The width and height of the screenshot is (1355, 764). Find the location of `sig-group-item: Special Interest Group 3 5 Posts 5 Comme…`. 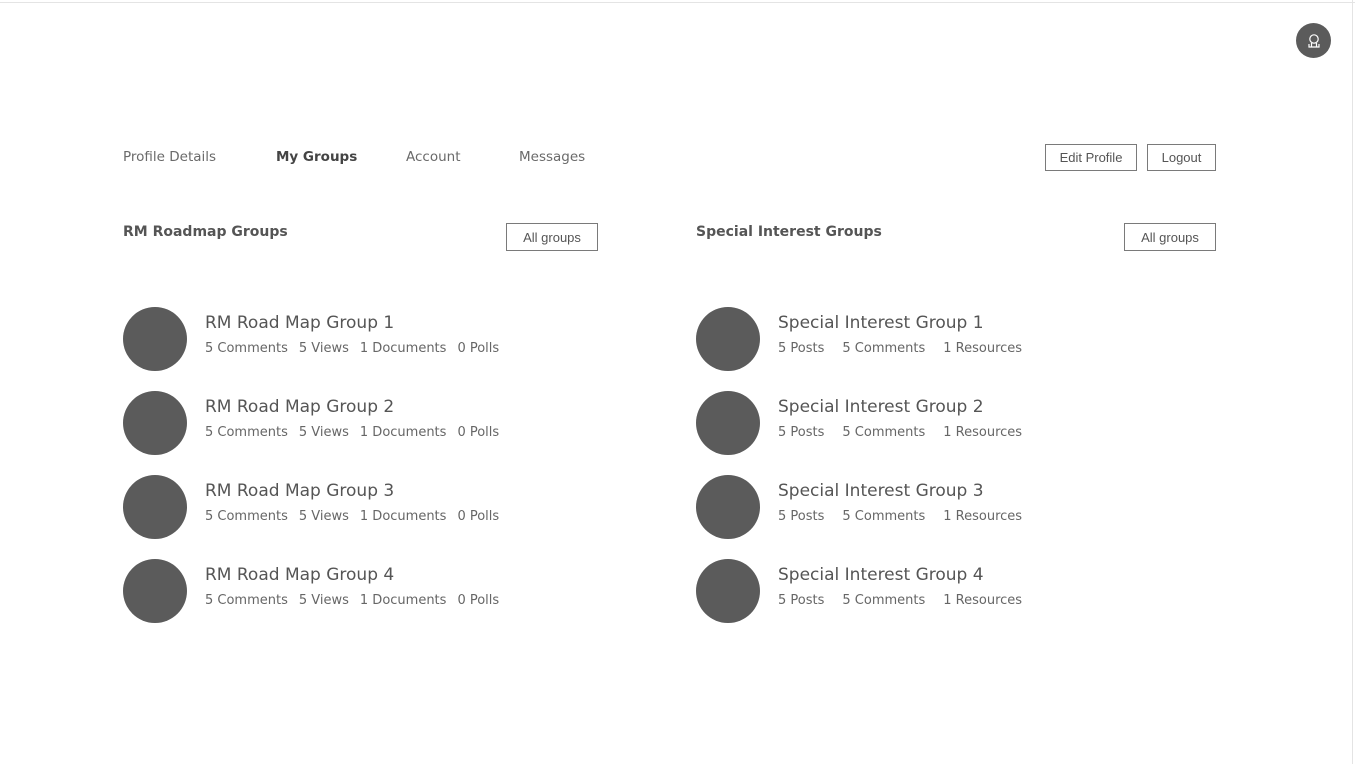

sig-group-item: Special Interest Group 3 5 Posts 5 Comme… is located at coordinates (906, 507).